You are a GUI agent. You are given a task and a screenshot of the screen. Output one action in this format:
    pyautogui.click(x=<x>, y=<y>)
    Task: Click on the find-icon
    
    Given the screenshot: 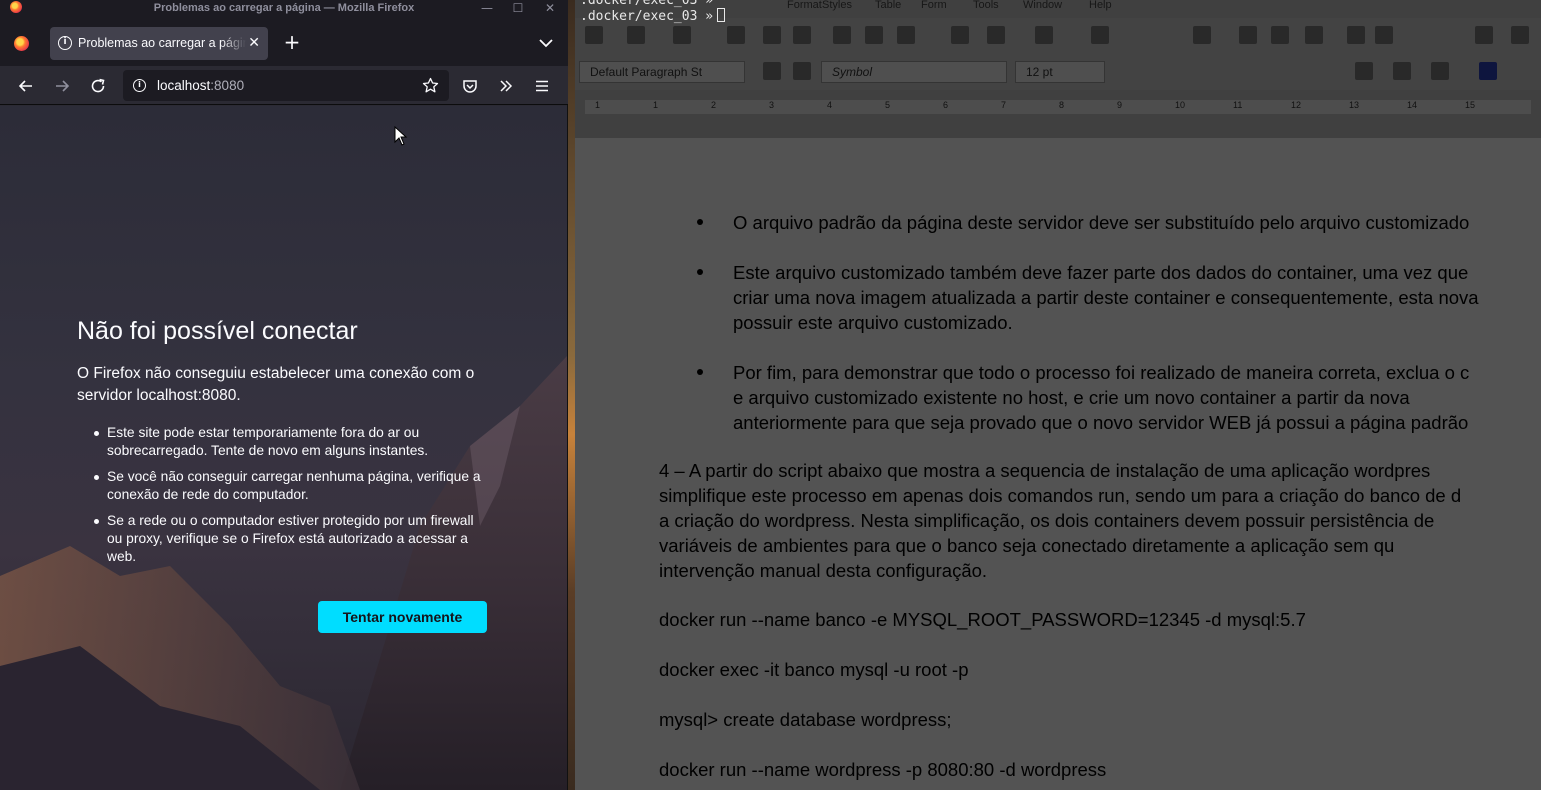 What is the action you would take?
    pyautogui.click(x=1100, y=35)
    